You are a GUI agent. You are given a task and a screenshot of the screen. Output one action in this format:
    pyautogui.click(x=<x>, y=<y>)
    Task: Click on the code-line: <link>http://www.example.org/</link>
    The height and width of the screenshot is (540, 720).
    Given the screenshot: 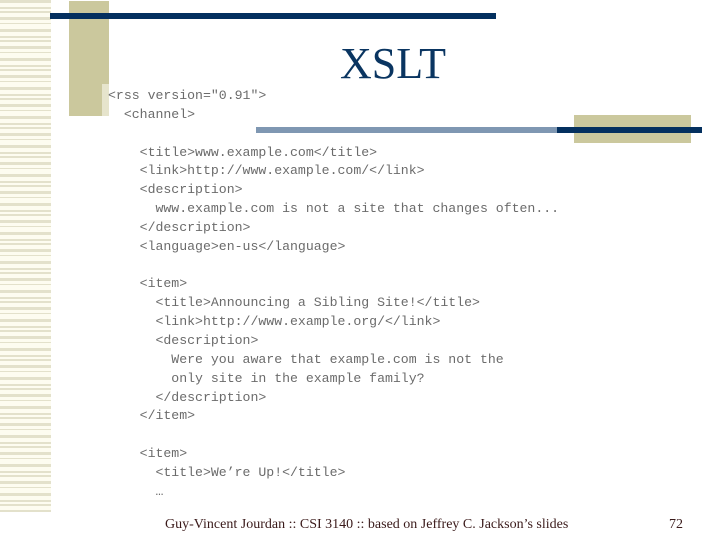 What is the action you would take?
    pyautogui.click(x=274, y=322)
    